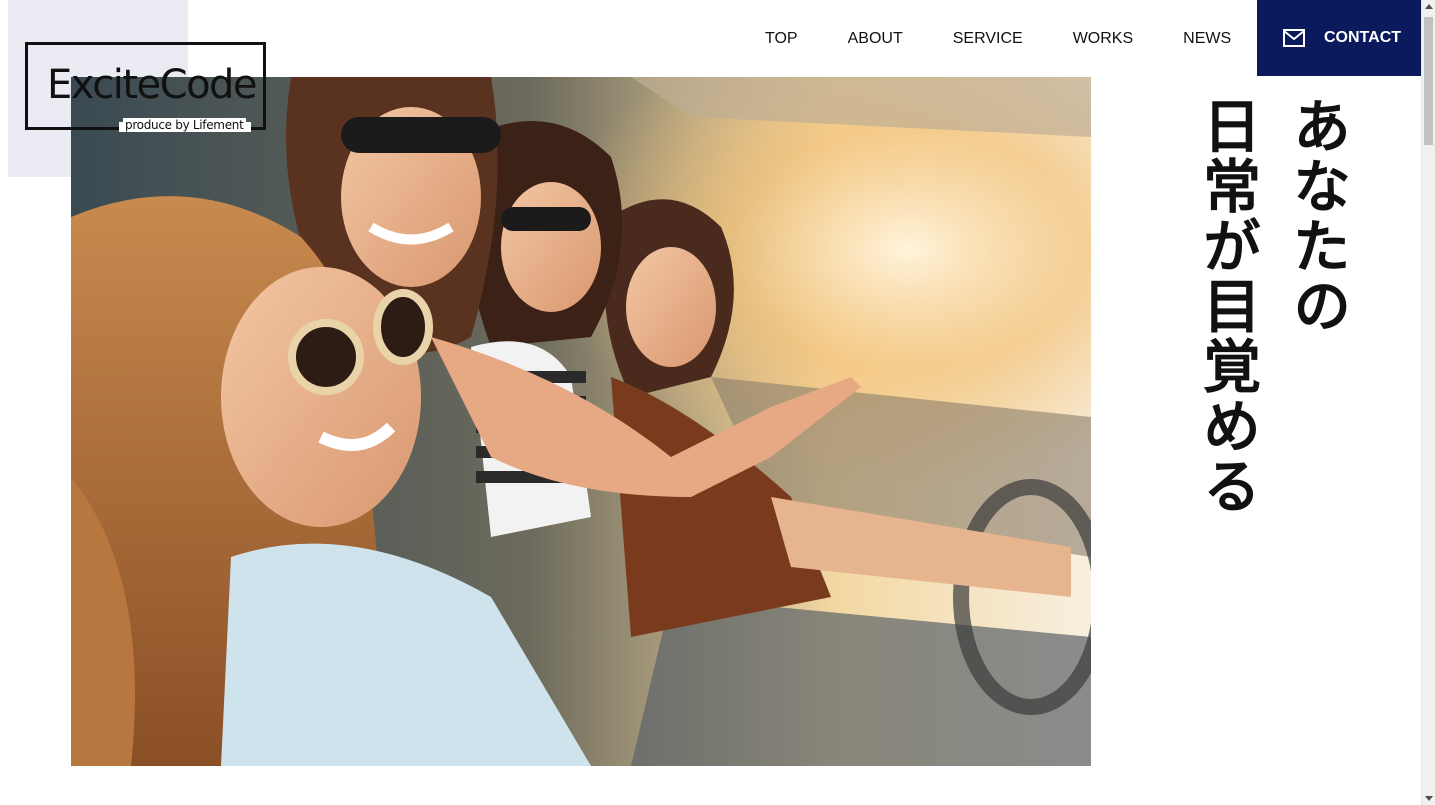  What do you see at coordinates (781, 39) in the screenshot?
I see `nav-item-top: TOP` at bounding box center [781, 39].